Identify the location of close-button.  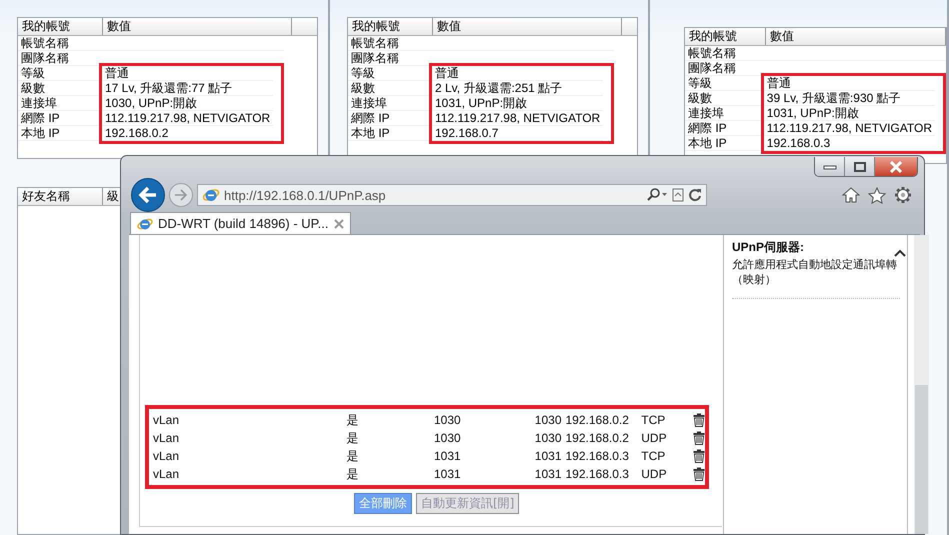
(896, 166).